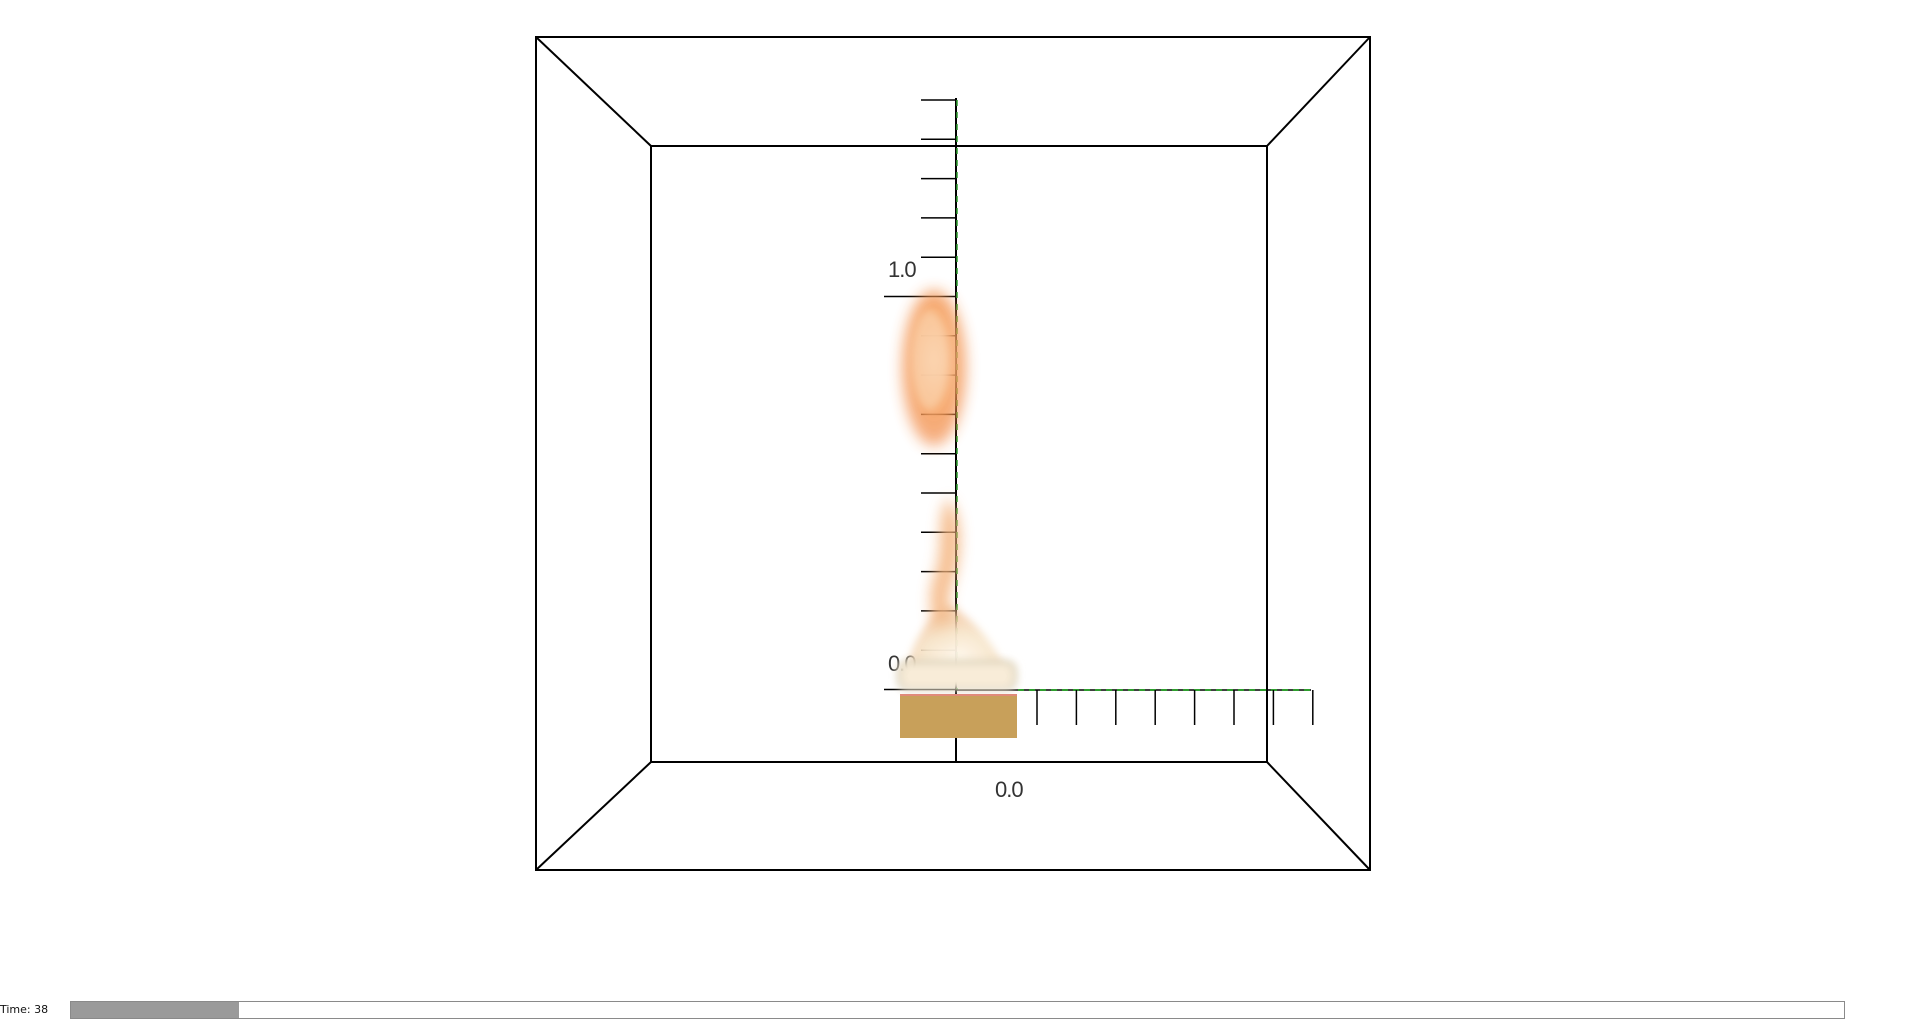 Image resolution: width=1920 pixels, height=1019 pixels. Describe the element at coordinates (1318, 91) in the screenshot. I see `box-edge-top-right` at that location.